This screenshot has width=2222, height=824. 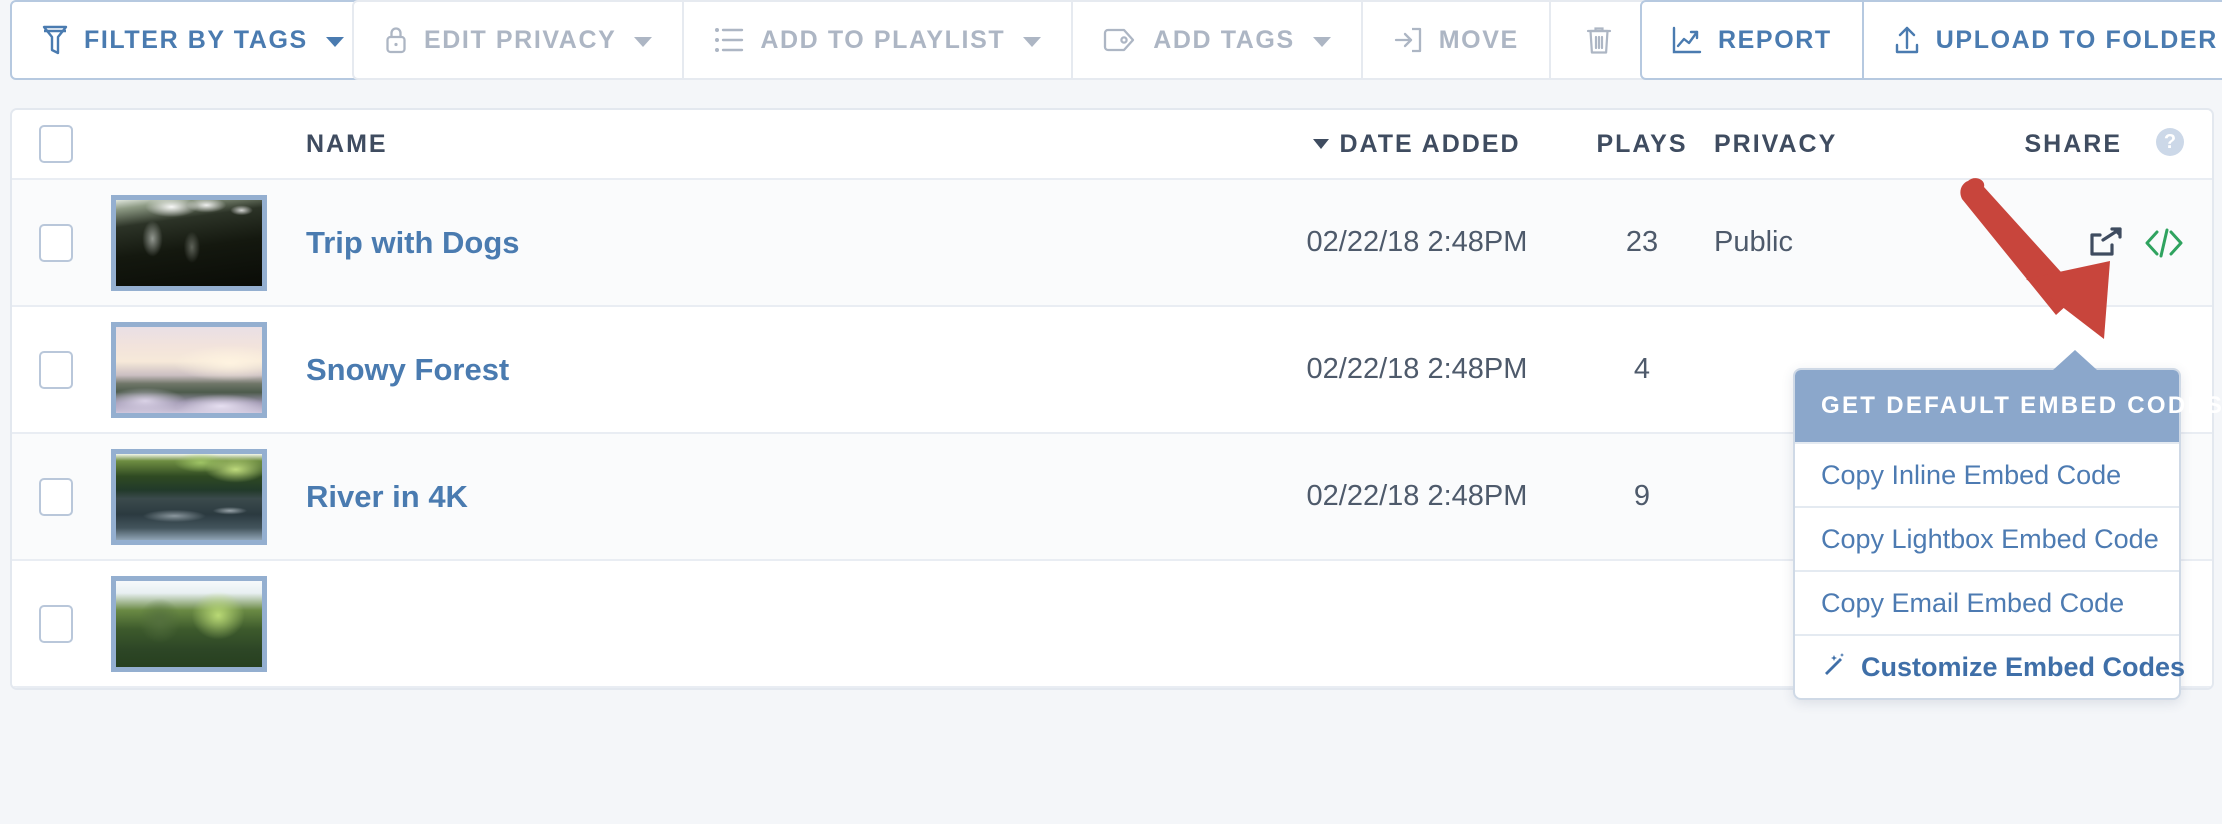 I want to click on plays-value: 4, so click(x=1642, y=369).